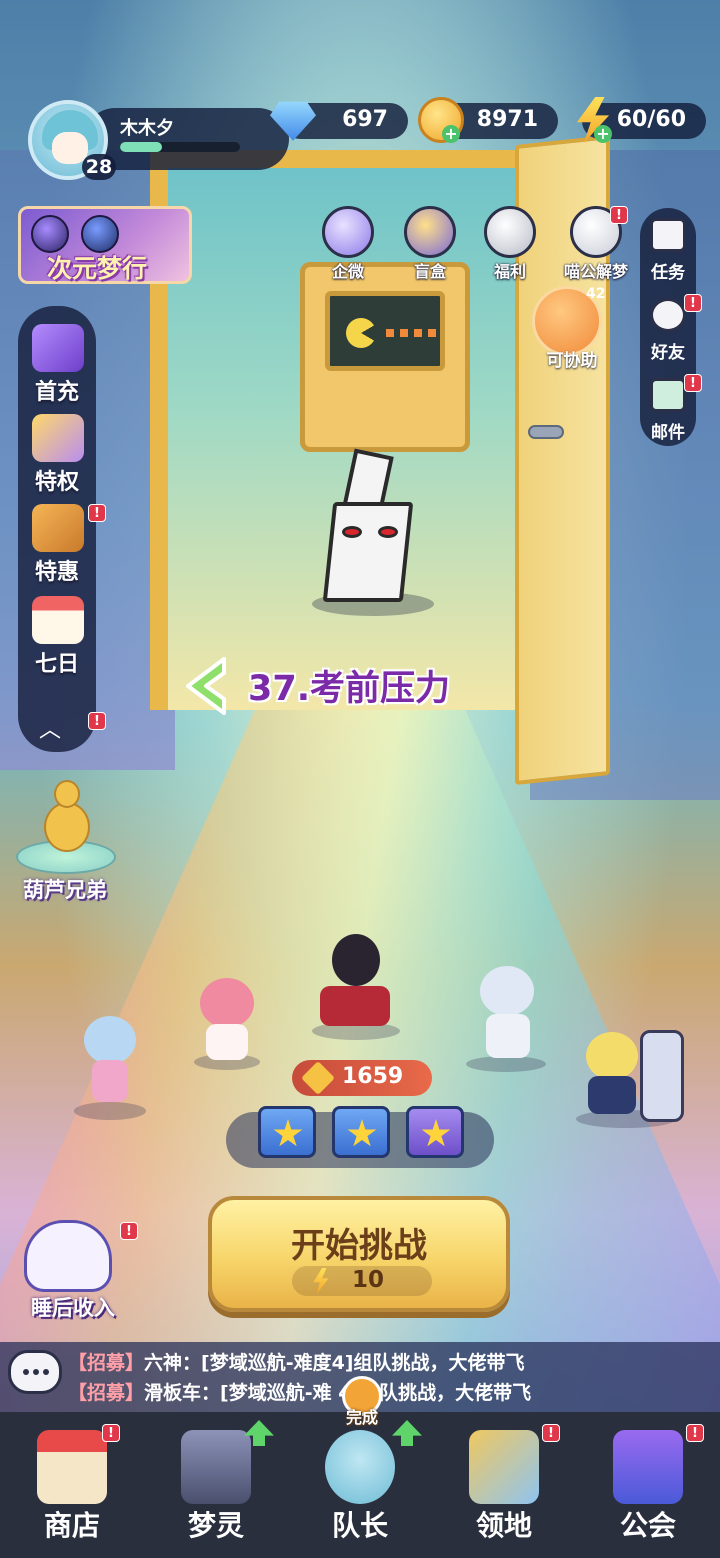 The height and width of the screenshot is (1558, 720). What do you see at coordinates (299, 1391) in the screenshot?
I see `chat-message: 【招募】滑板车：[梦域巡航-难 4]组队挑战，大佬带飞` at bounding box center [299, 1391].